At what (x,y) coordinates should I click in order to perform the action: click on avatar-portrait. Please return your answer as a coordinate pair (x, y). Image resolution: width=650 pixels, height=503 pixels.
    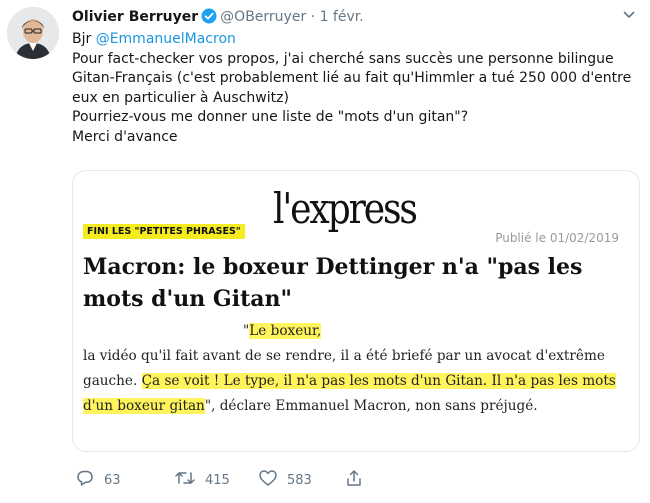
    Looking at the image, I should click on (33, 33).